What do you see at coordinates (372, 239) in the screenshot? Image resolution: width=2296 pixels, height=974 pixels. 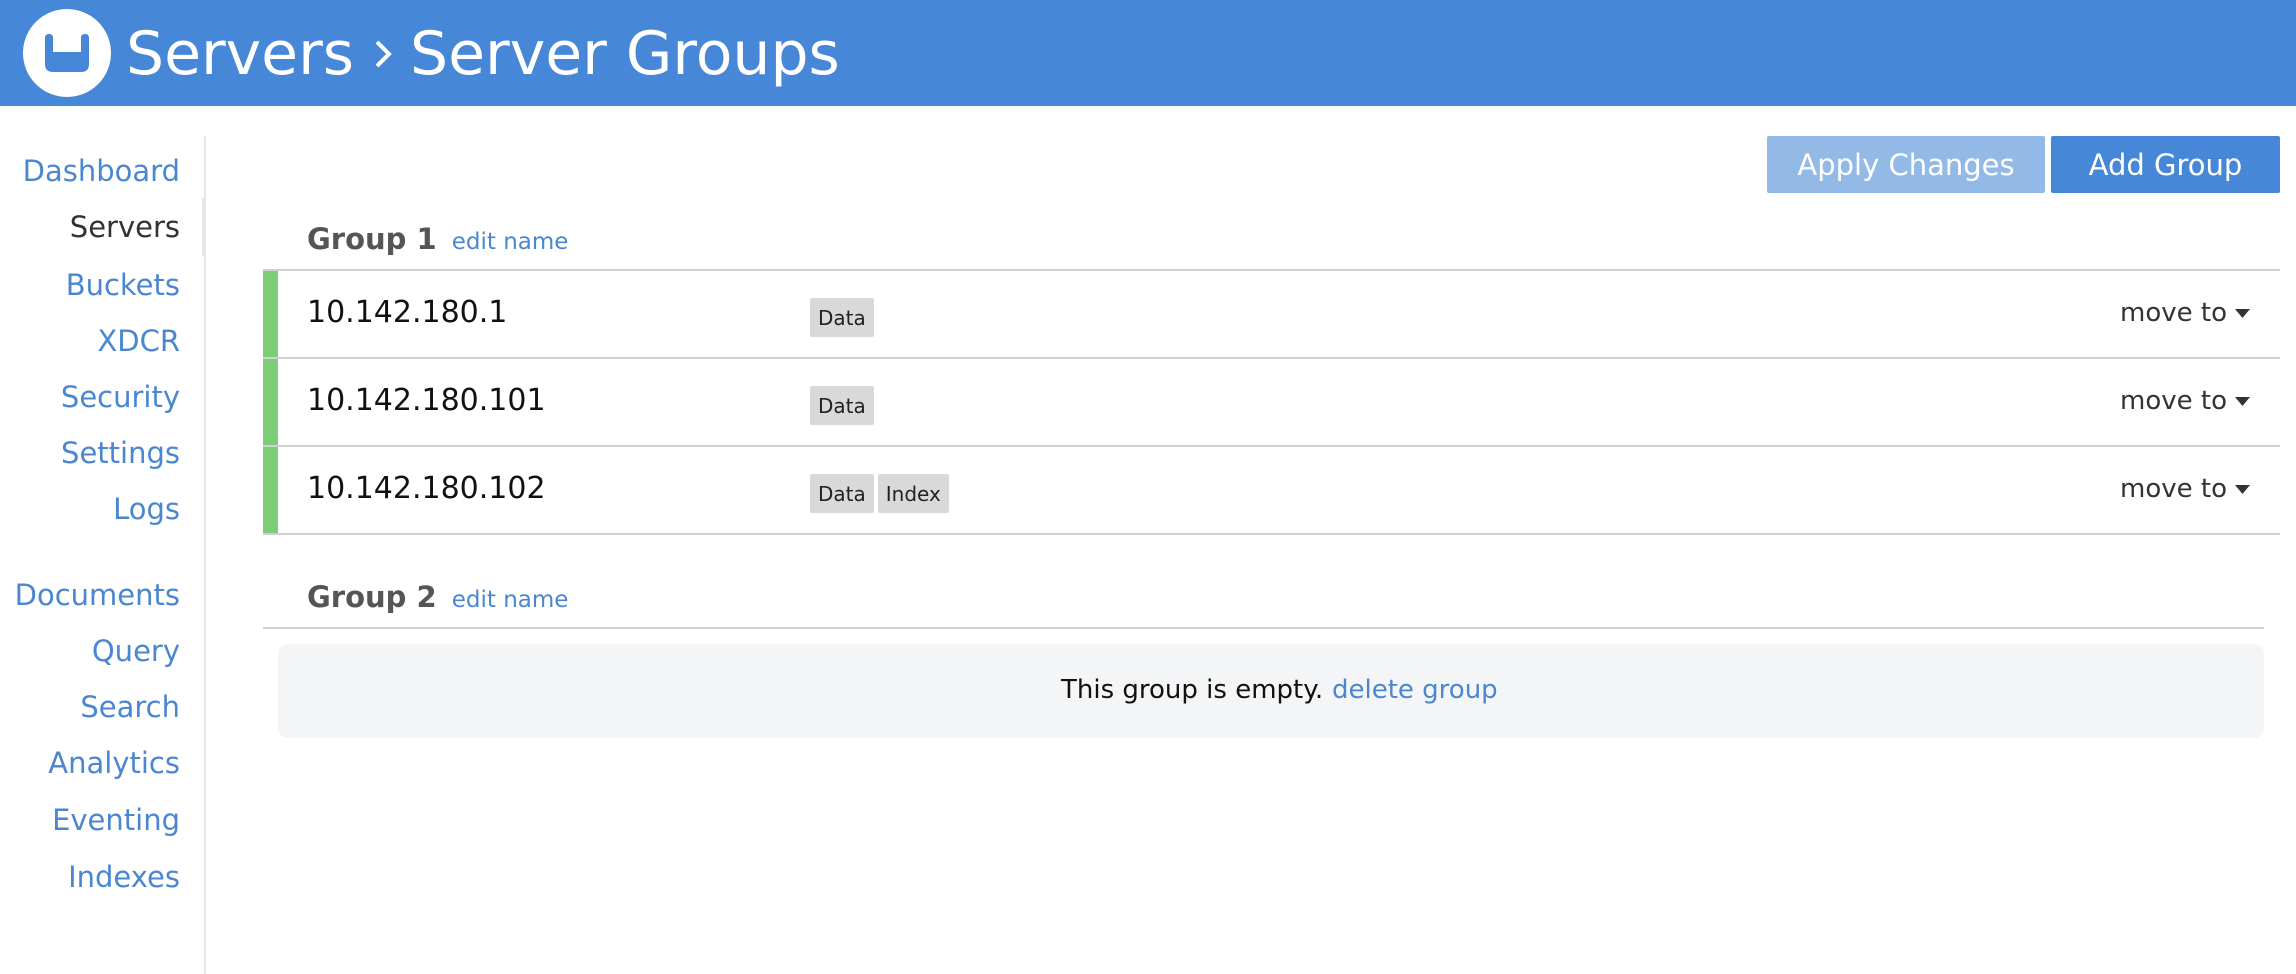 I see `group-name: Group 1` at bounding box center [372, 239].